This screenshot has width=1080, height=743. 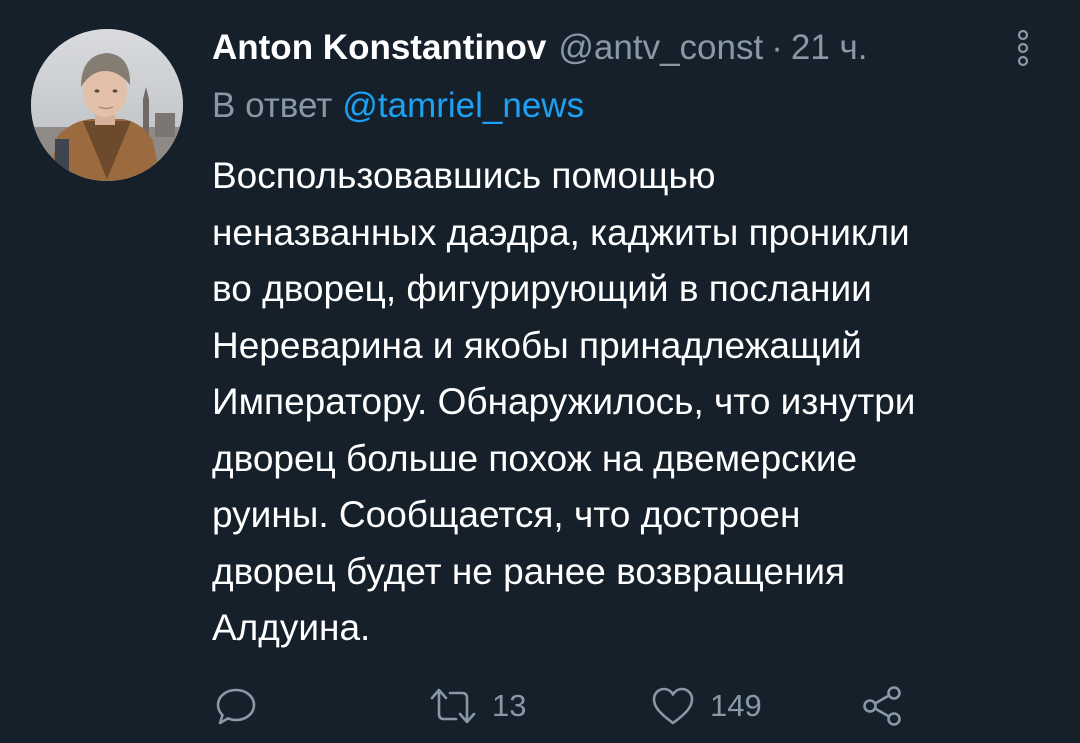 I want to click on tweet-header: Anton Konstantinov @antv_const · 21 ч., so click(x=540, y=48).